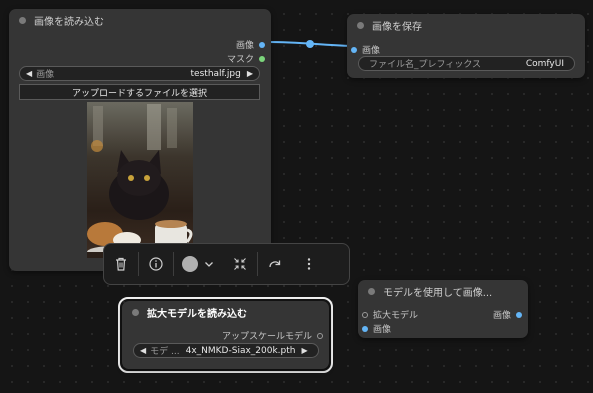  I want to click on bypass-button, so click(275, 264).